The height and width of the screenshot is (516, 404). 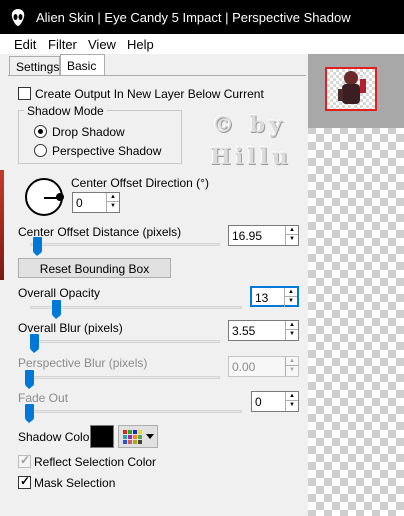 What do you see at coordinates (88, 132) in the screenshot?
I see `drop-shadow-label: Drop Shadow` at bounding box center [88, 132].